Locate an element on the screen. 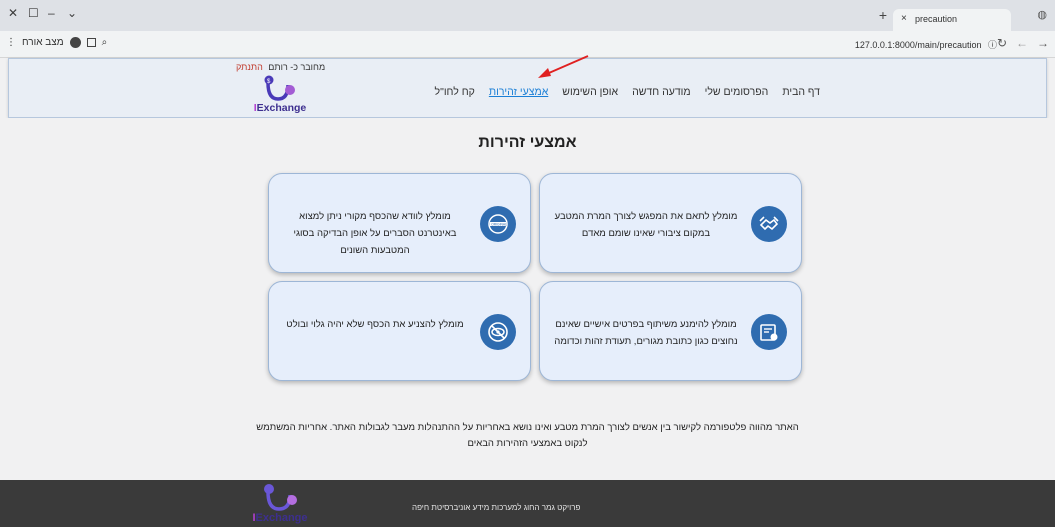 This screenshot has height=527, width=1055. user-status: מחובר כ- רותם התנתק is located at coordinates (280, 67).